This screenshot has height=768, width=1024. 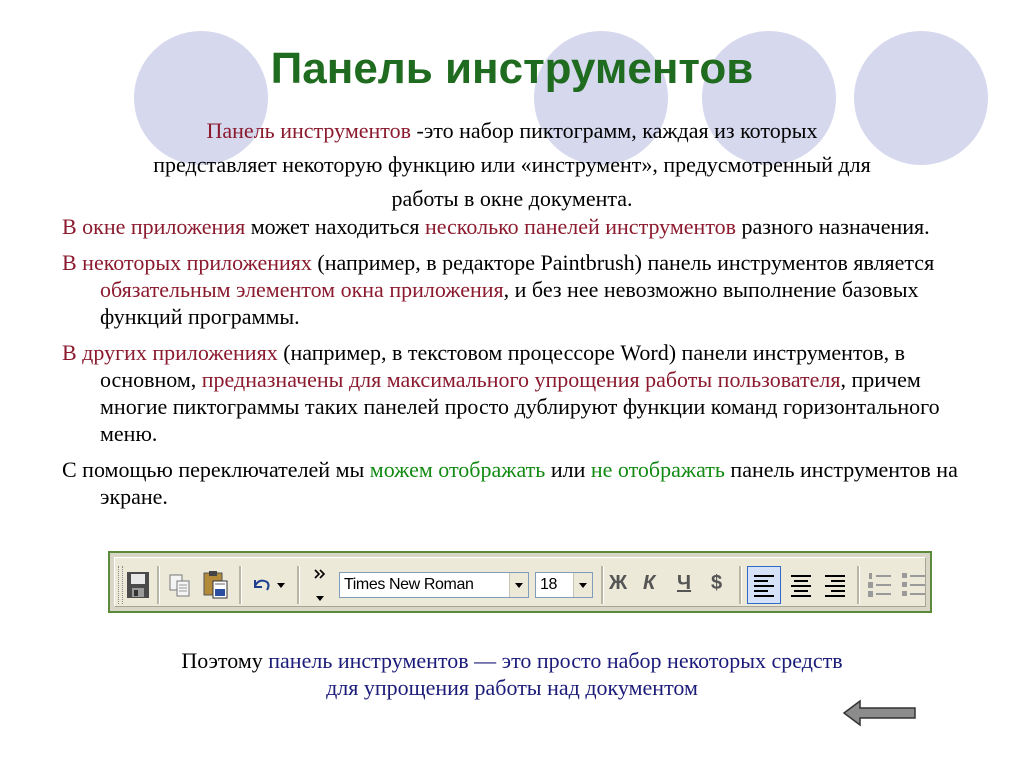 I want to click on bullet-1-highlight: несколько панелей инструментов, so click(x=580, y=226).